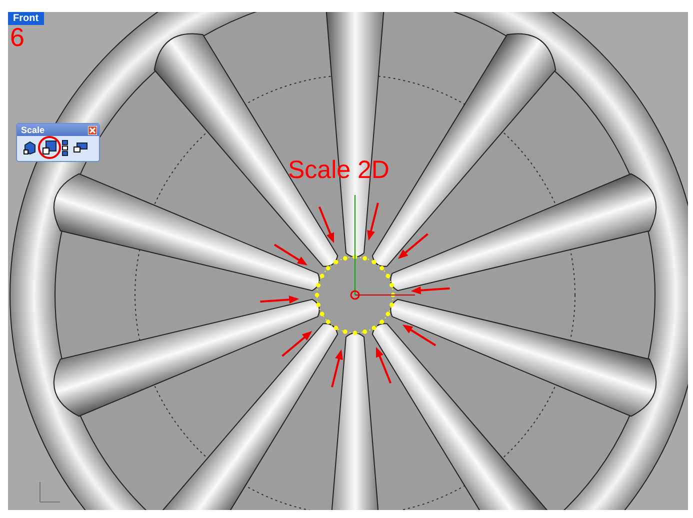  Describe the element at coordinates (17, 37) in the screenshot. I see `step-number: 6` at that location.